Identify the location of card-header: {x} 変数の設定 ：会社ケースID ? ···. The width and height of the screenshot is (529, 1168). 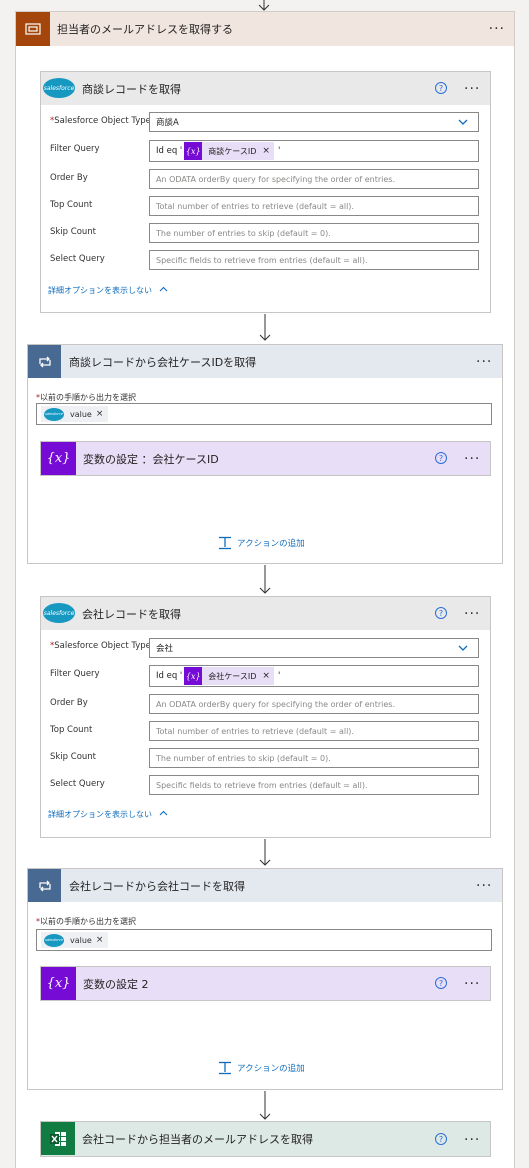
(265, 458).